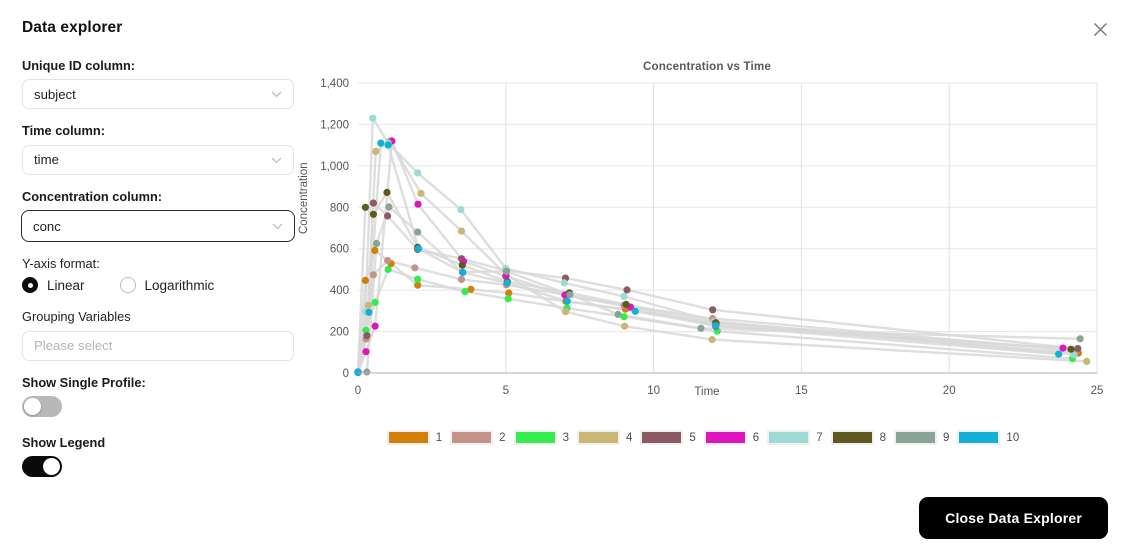 This screenshot has width=1129, height=555. What do you see at coordinates (42, 407) in the screenshot?
I see `show-single-profile-toggle` at bounding box center [42, 407].